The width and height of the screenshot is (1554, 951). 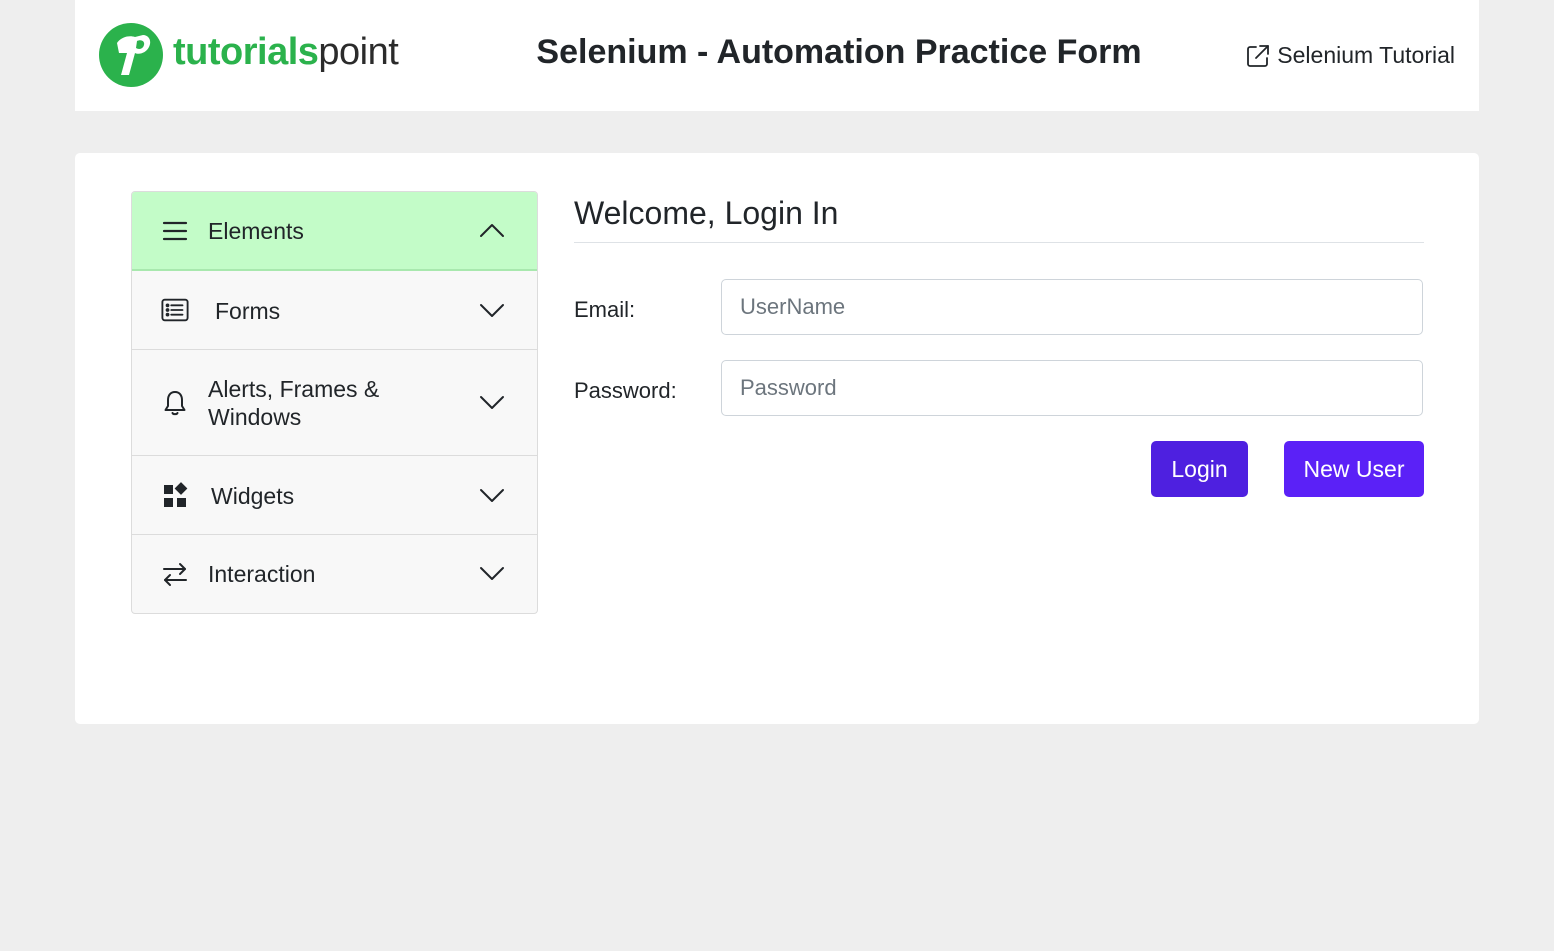 I want to click on sidebar-item-widgets: Widgets, so click(x=334, y=495).